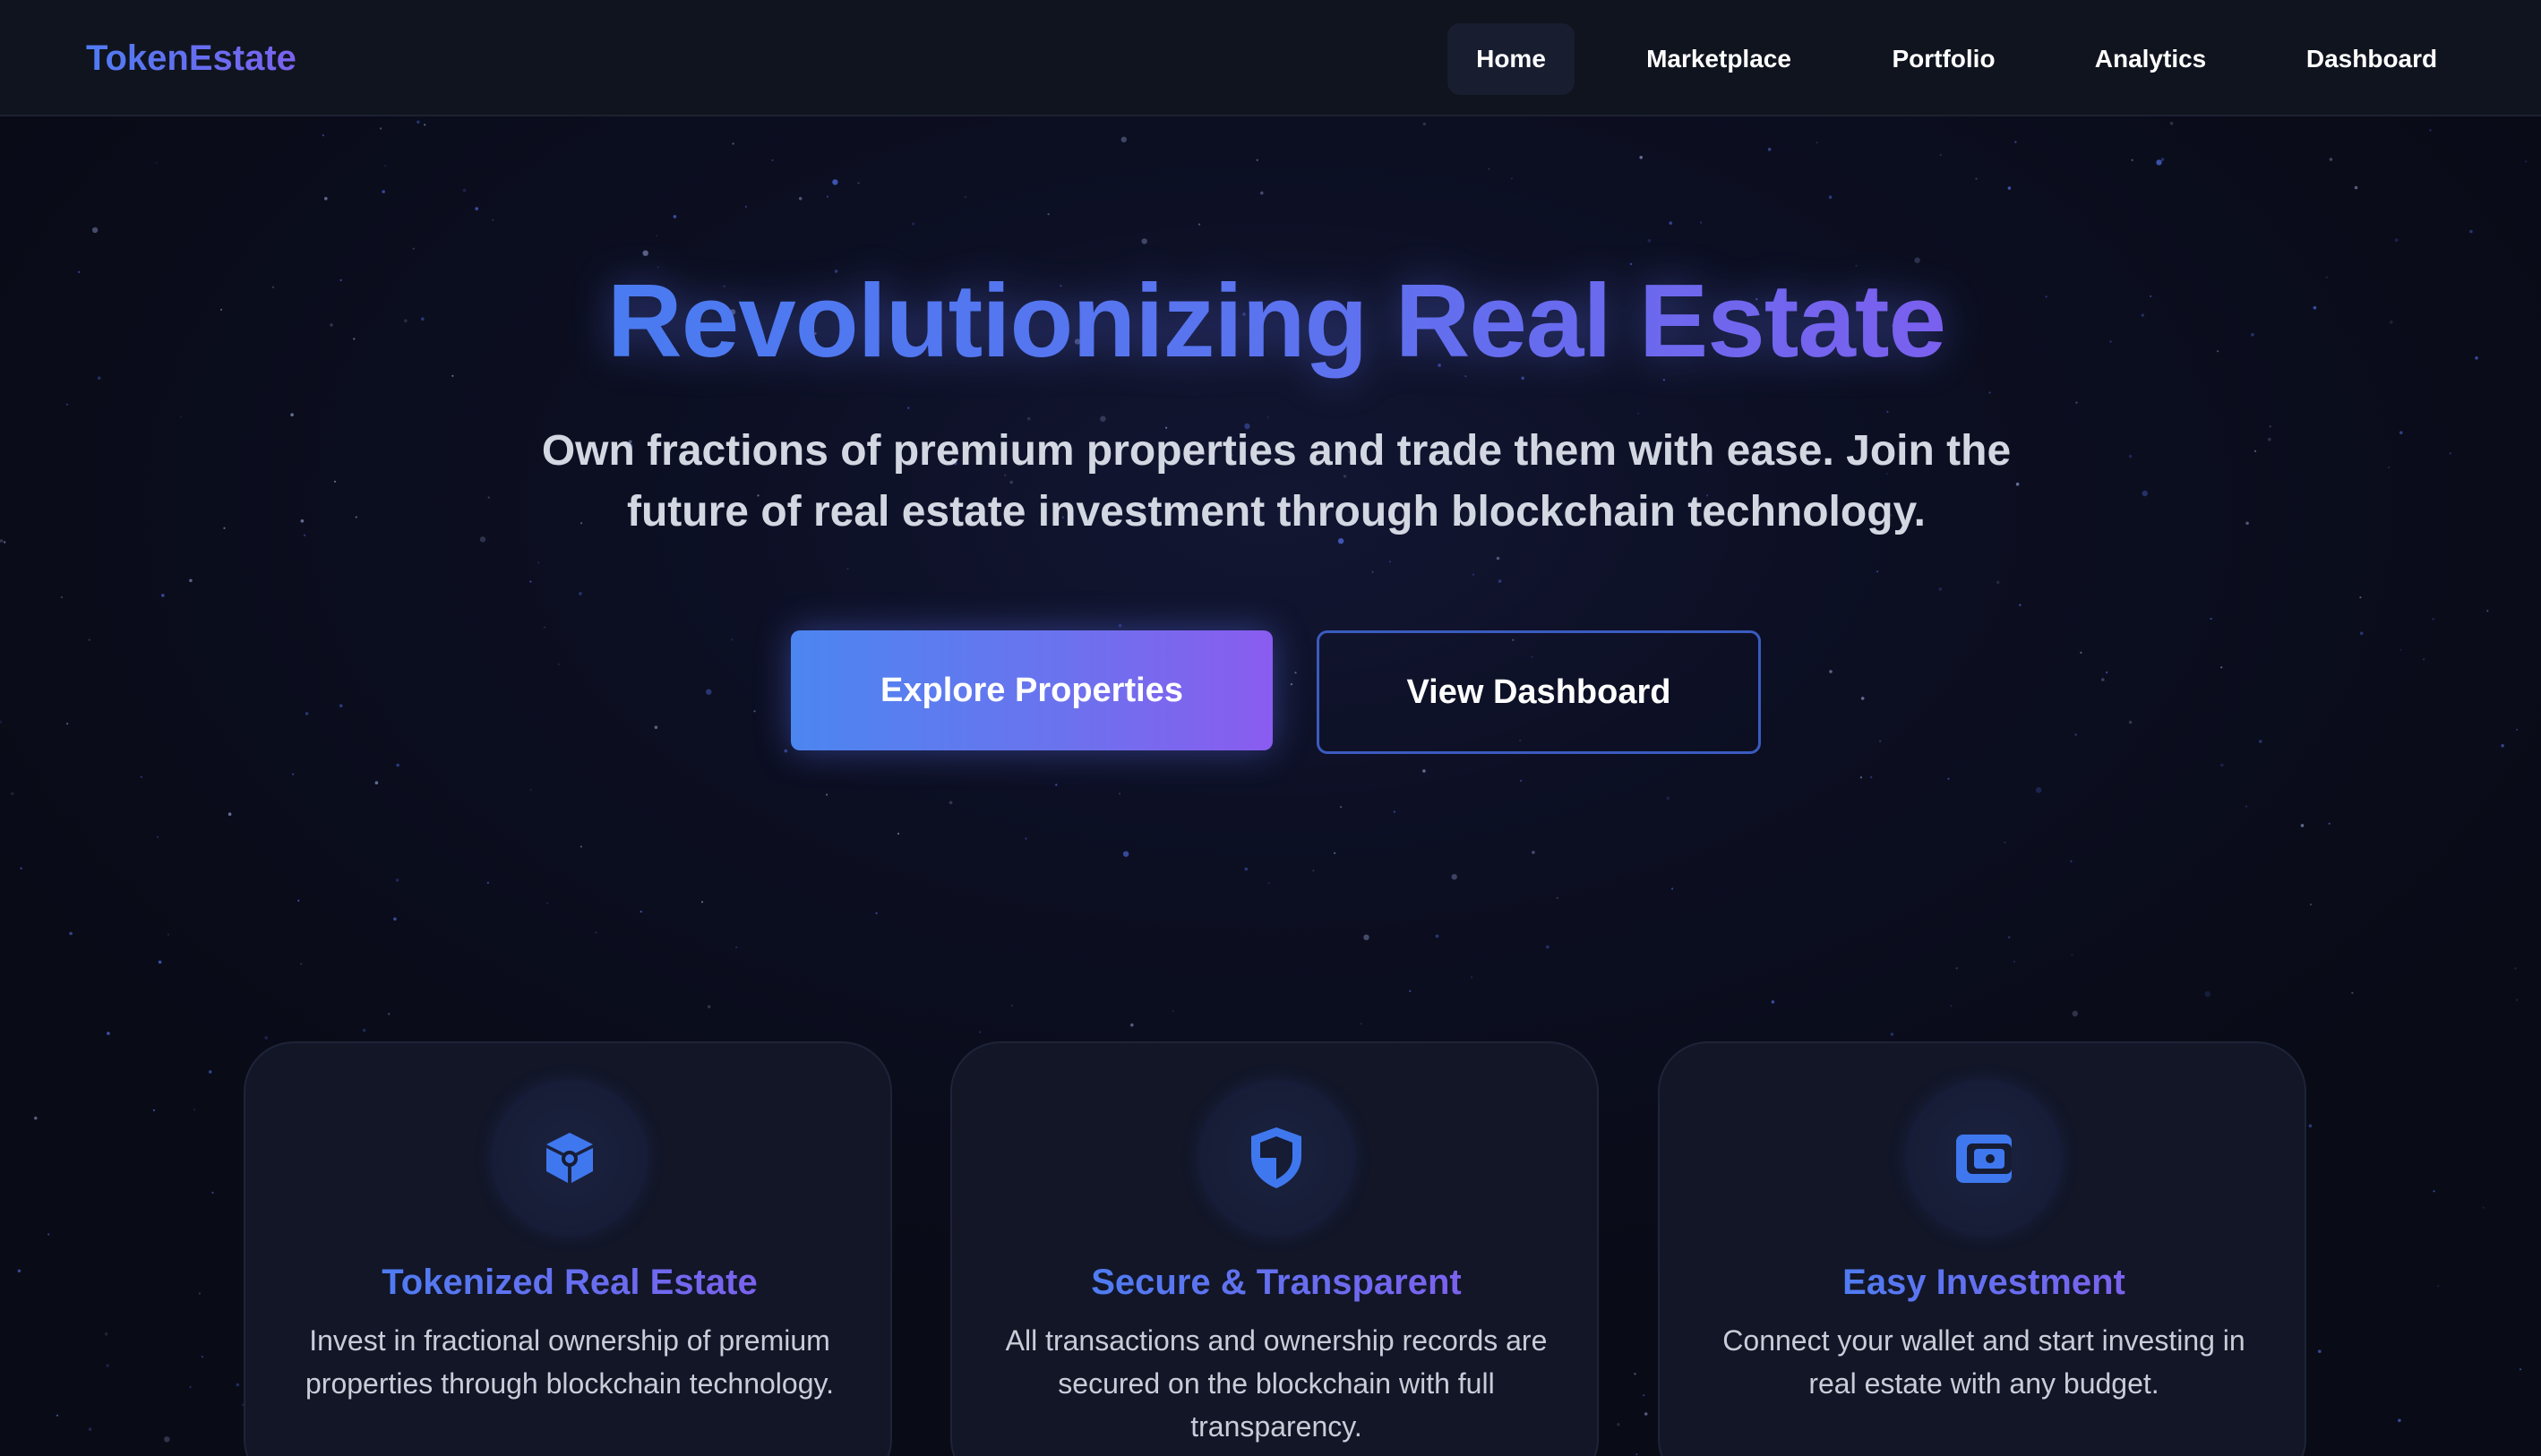 Image resolution: width=2541 pixels, height=1456 pixels. Describe the element at coordinates (2371, 59) in the screenshot. I see `nav-item-dashboard: Dashboard` at that location.